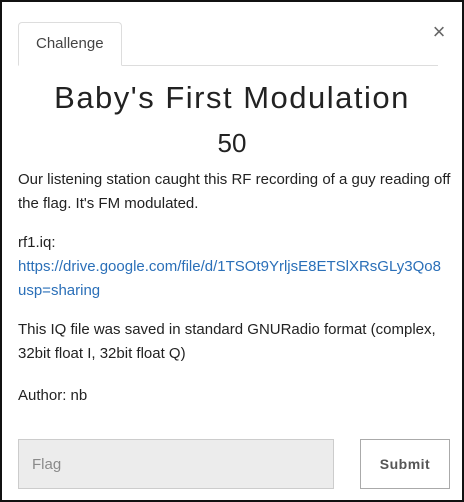 Image resolution: width=464 pixels, height=502 pixels. What do you see at coordinates (59, 290) in the screenshot?
I see `file-link-url-continued: usp=sharing` at bounding box center [59, 290].